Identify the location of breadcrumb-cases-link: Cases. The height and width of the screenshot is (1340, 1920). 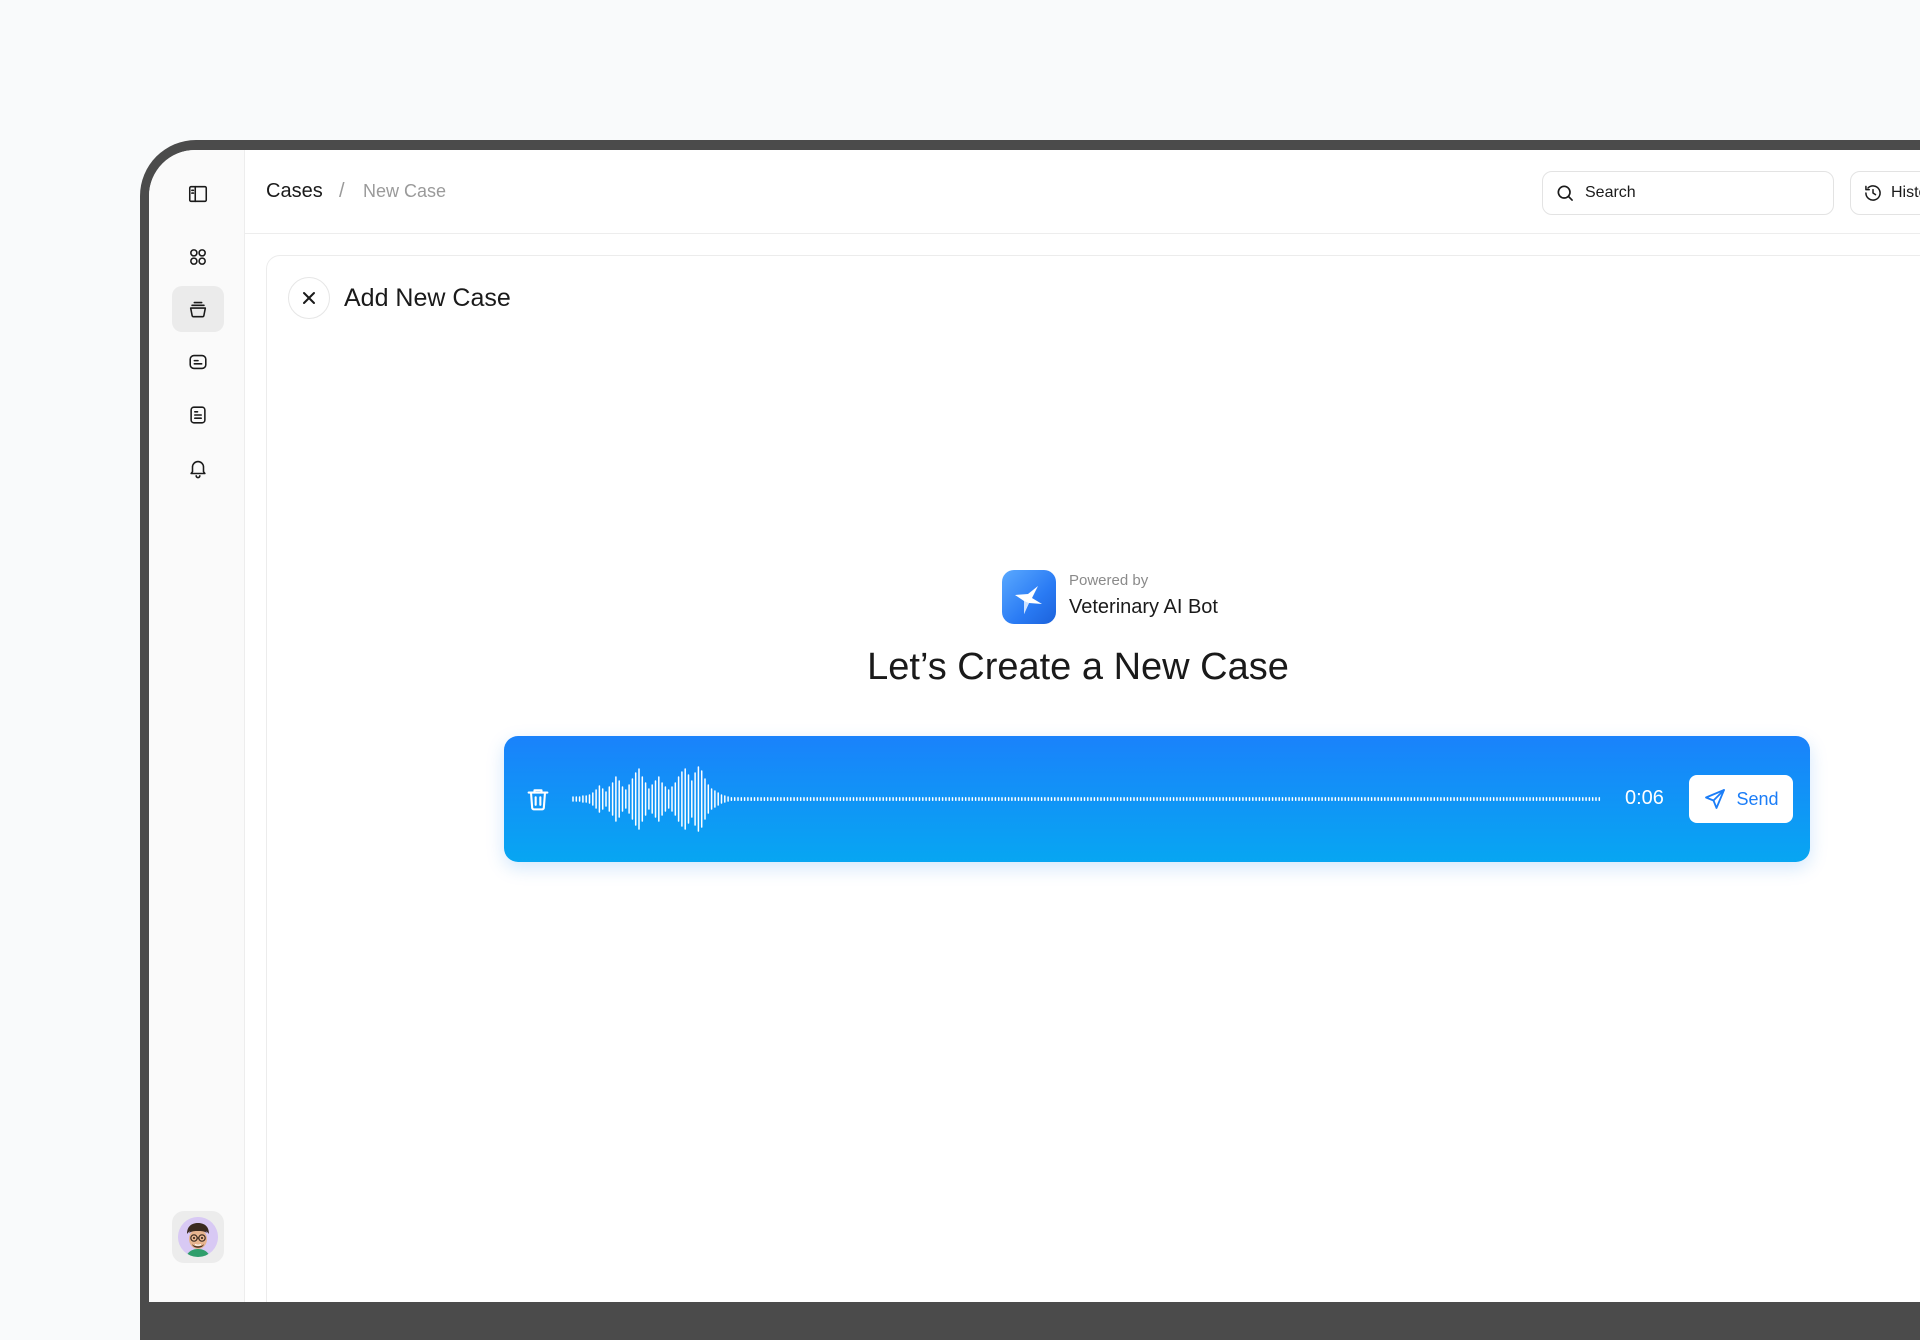
(294, 191).